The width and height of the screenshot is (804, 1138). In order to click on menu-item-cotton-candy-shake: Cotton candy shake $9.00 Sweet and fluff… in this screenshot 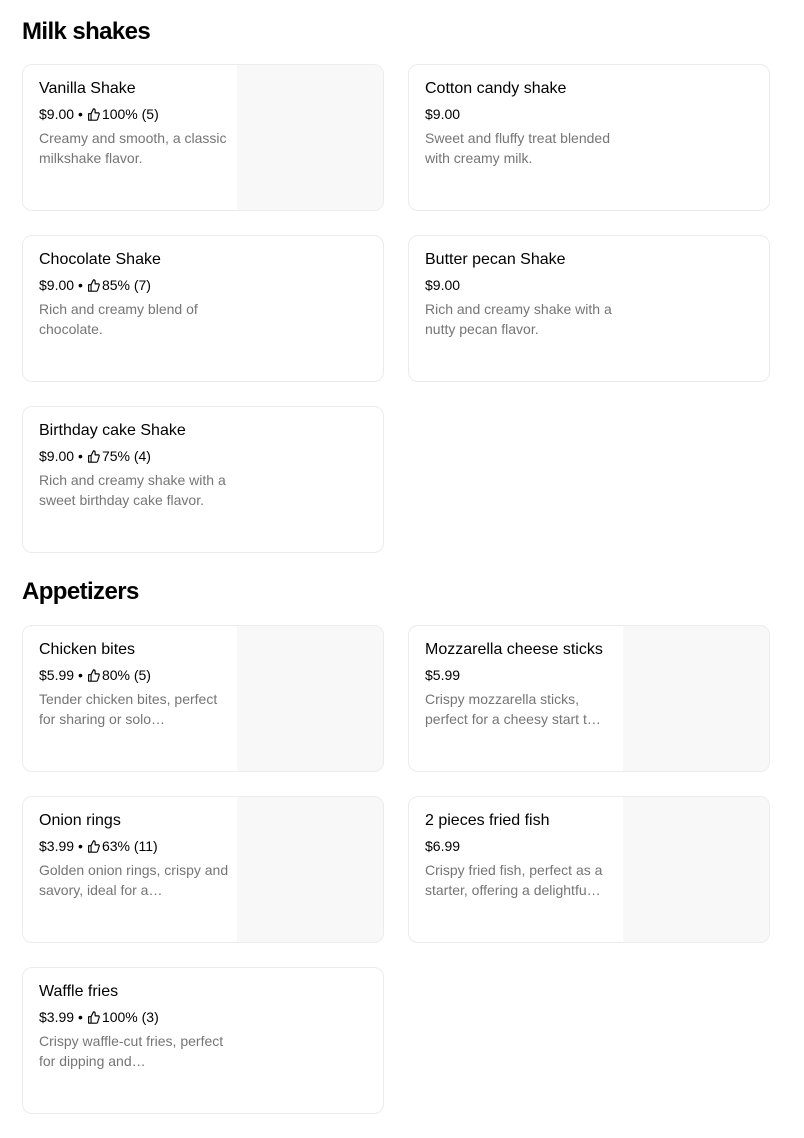, I will do `click(589, 137)`.